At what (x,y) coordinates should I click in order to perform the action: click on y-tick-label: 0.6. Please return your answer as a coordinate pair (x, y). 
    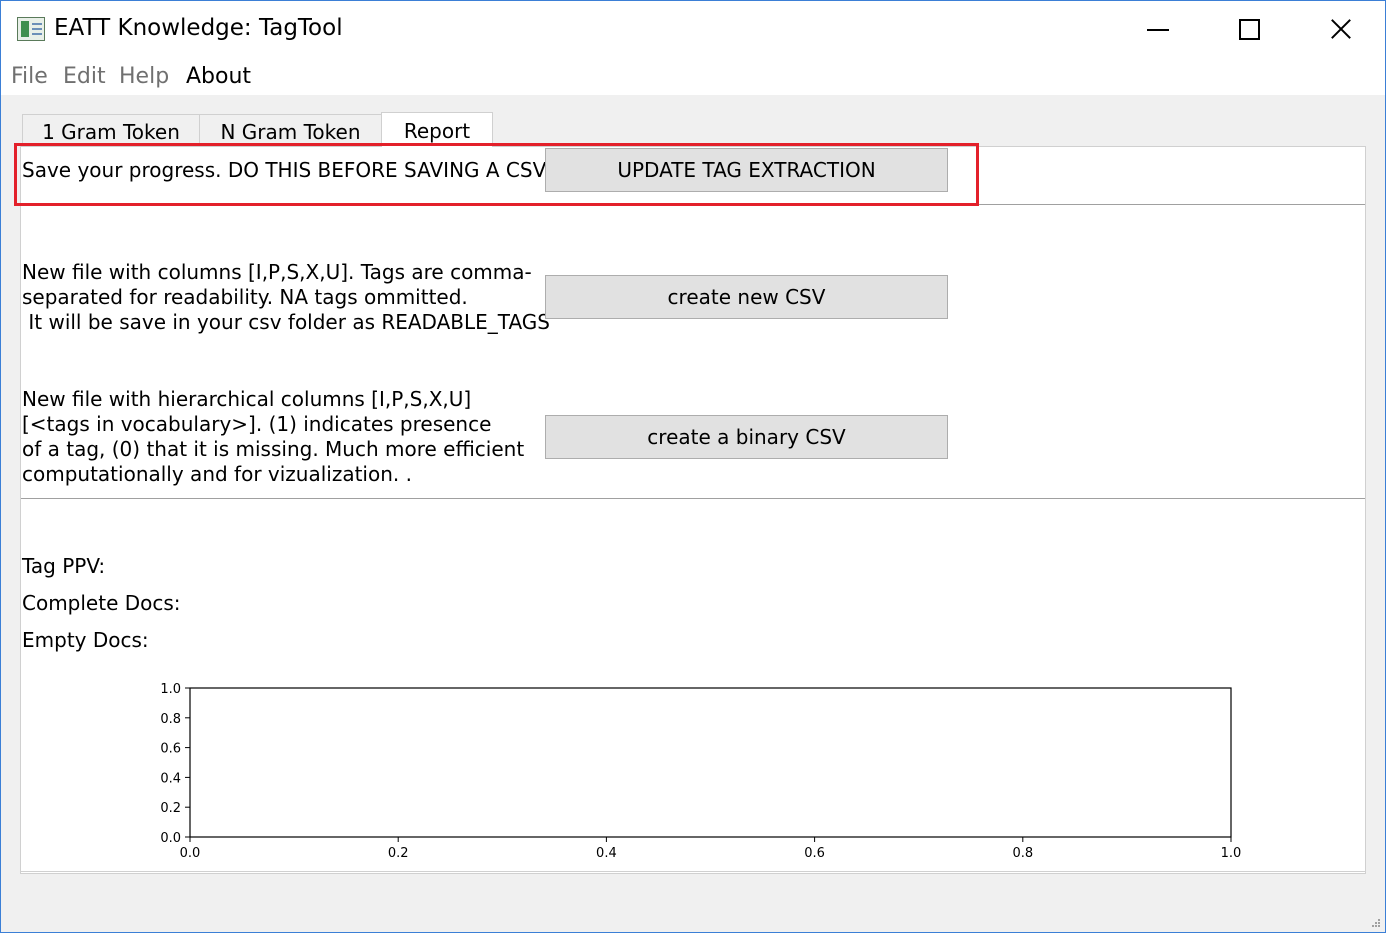
    Looking at the image, I should click on (170, 749).